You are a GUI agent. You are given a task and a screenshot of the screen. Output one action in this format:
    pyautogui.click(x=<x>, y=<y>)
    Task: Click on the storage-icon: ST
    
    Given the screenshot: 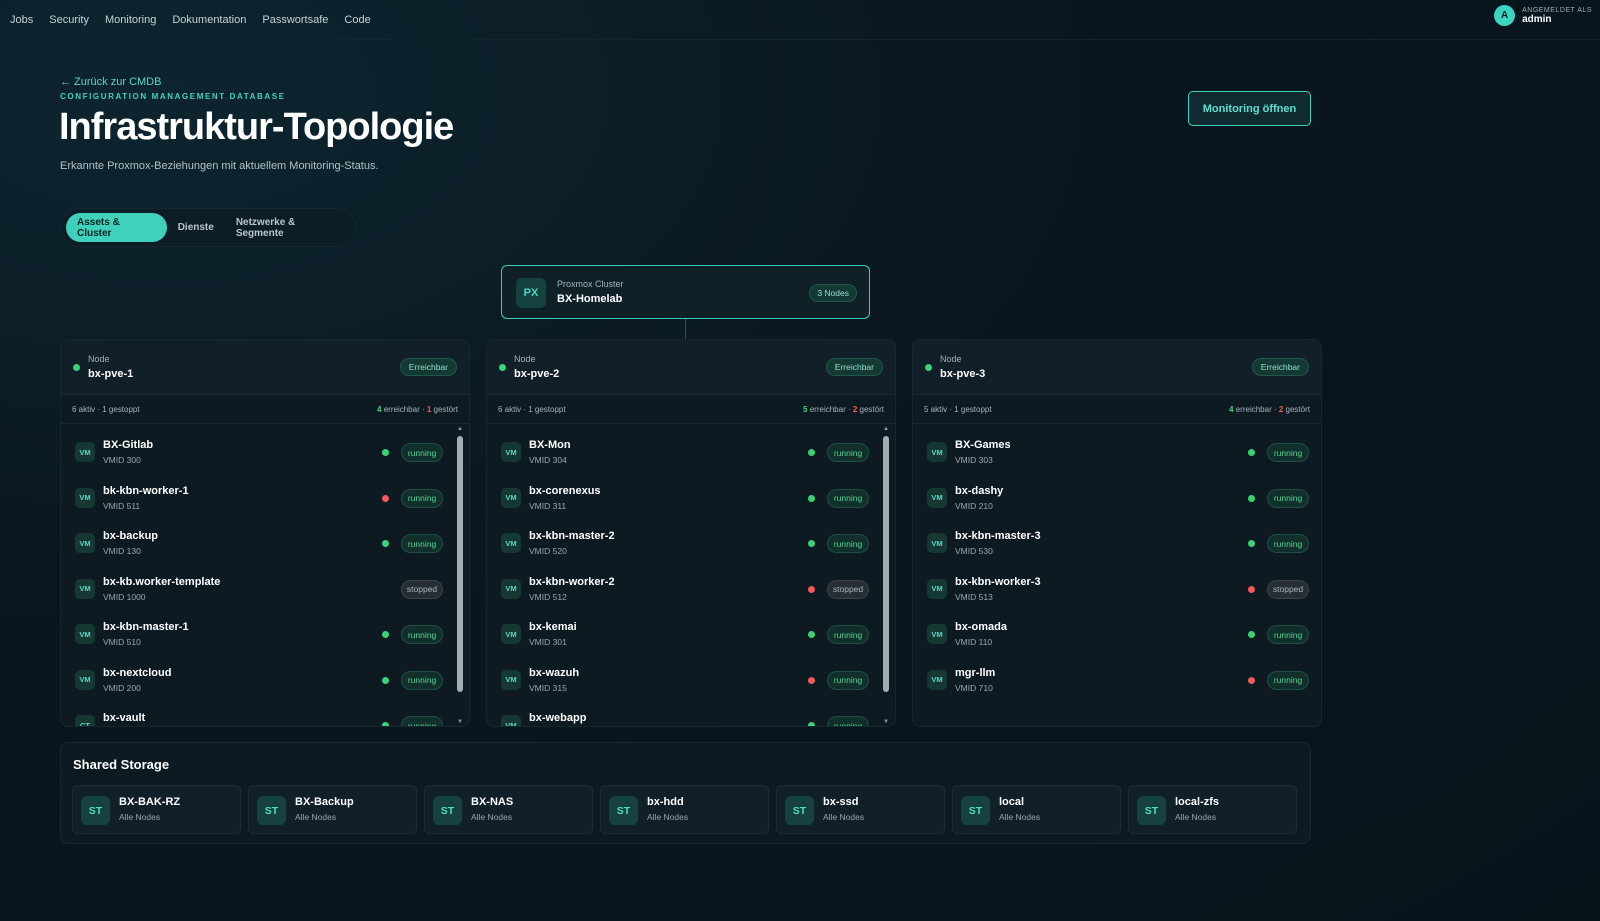 What is the action you would take?
    pyautogui.click(x=623, y=810)
    